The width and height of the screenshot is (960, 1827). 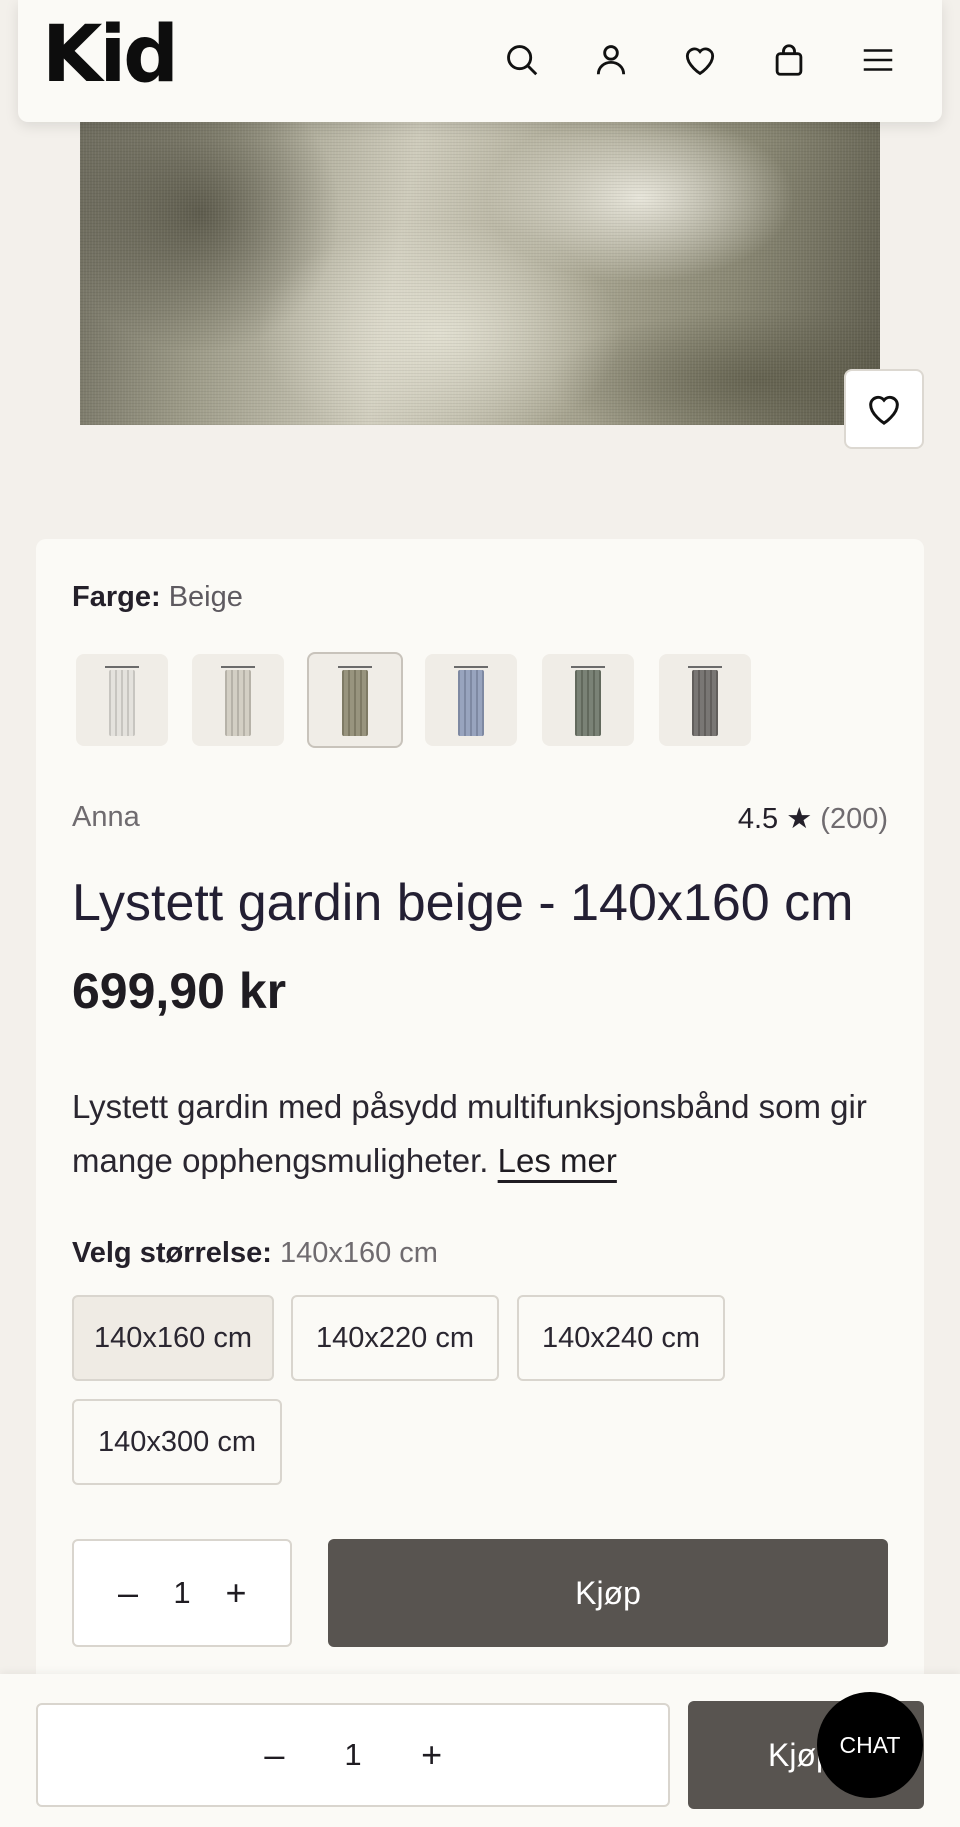 What do you see at coordinates (611, 60) in the screenshot?
I see `user-icon` at bounding box center [611, 60].